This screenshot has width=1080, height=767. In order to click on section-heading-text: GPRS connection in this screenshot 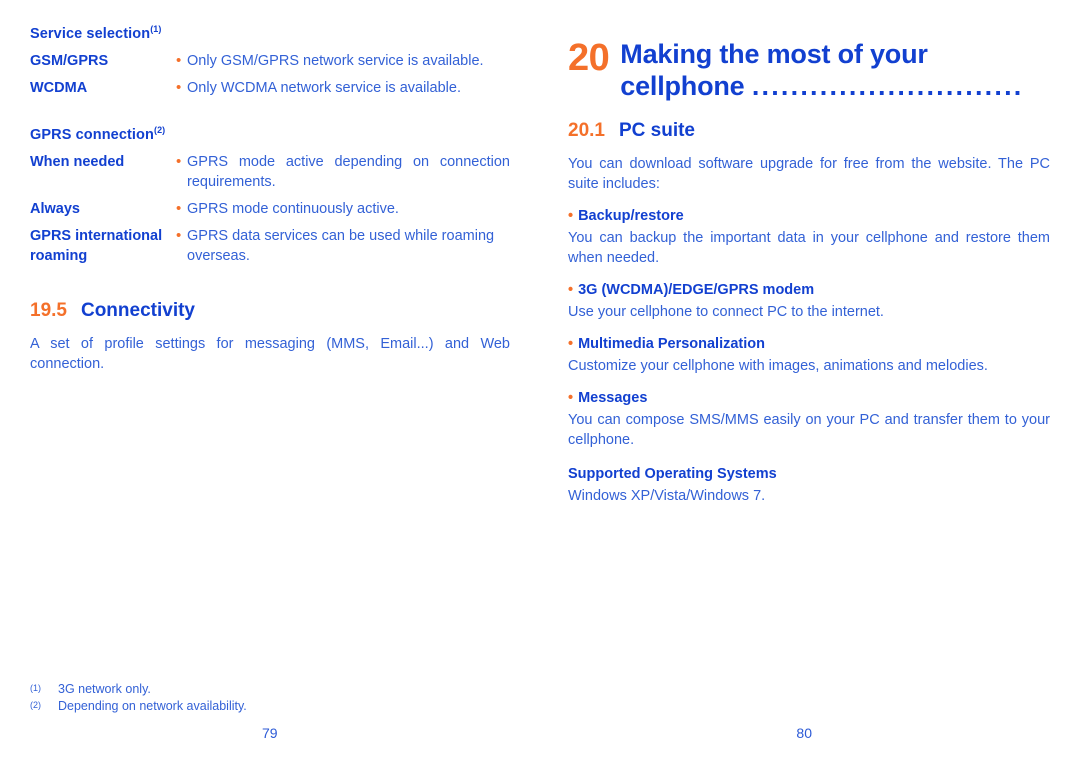, I will do `click(92, 134)`.